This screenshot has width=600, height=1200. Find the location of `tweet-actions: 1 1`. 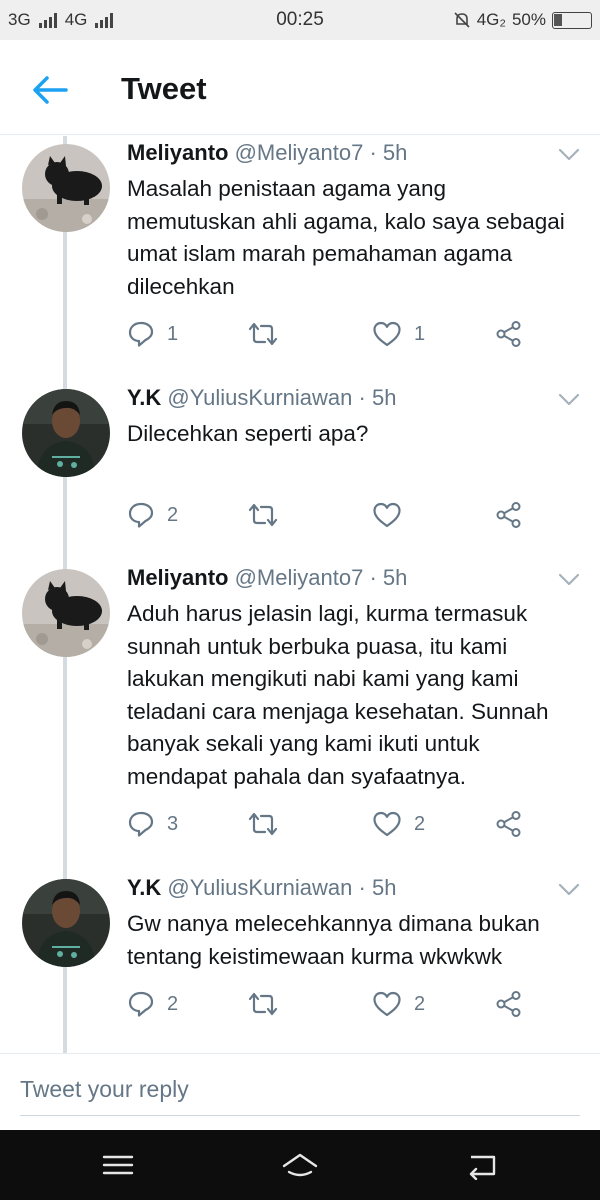

tweet-actions: 1 1 is located at coordinates (337, 334).